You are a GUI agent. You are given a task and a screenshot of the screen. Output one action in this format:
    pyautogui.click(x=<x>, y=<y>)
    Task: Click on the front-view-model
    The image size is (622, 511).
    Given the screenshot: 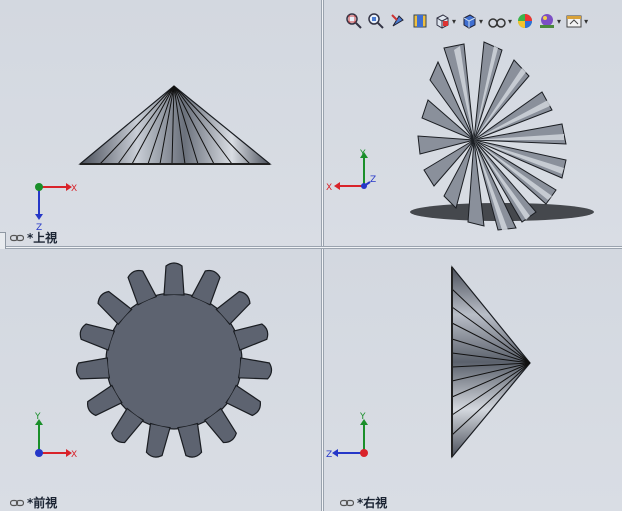 What is the action you would take?
    pyautogui.click(x=174, y=360)
    